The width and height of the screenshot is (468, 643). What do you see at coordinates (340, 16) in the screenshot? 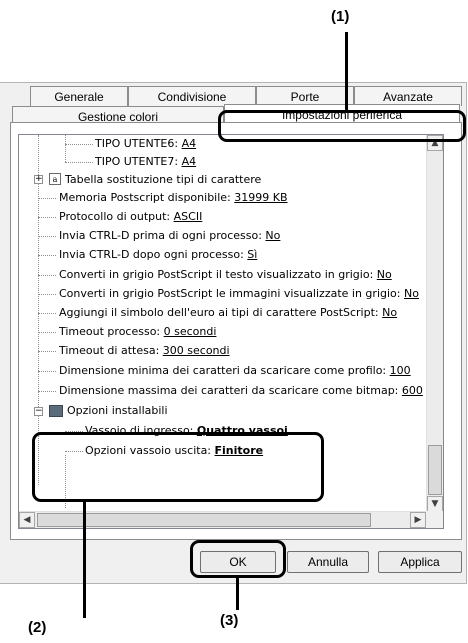
I see `callout-1: (1)` at bounding box center [340, 16].